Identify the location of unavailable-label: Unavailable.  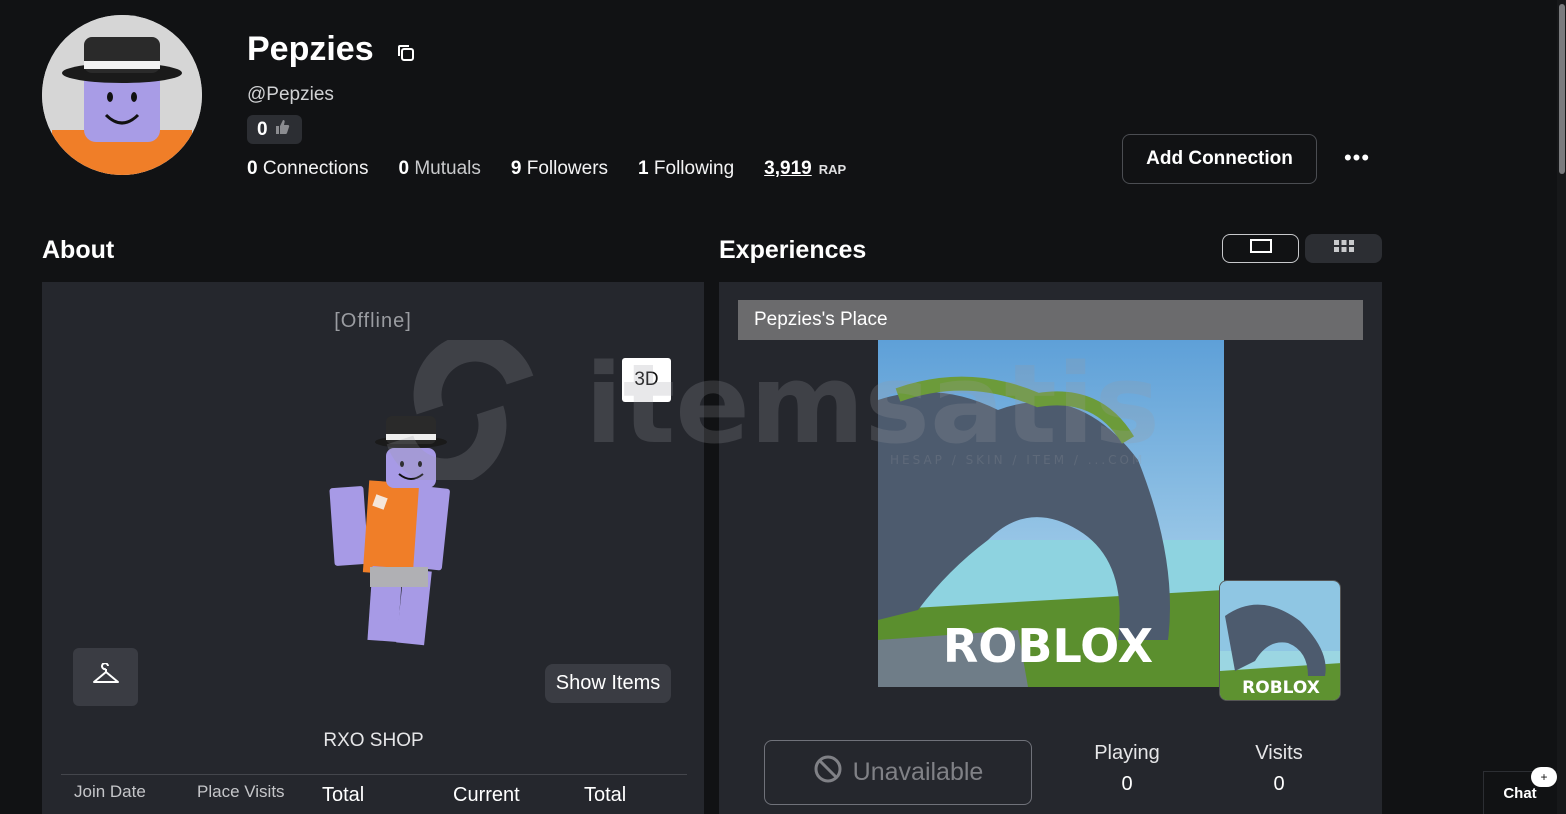
(918, 772).